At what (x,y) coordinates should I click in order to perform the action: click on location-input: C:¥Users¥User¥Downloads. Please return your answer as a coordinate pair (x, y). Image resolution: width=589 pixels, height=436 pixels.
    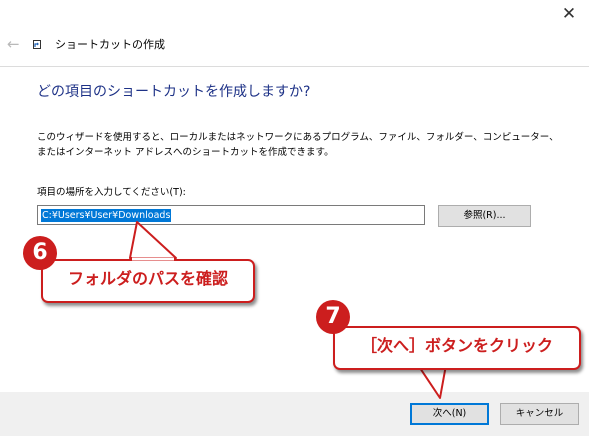
    Looking at the image, I should click on (231, 215).